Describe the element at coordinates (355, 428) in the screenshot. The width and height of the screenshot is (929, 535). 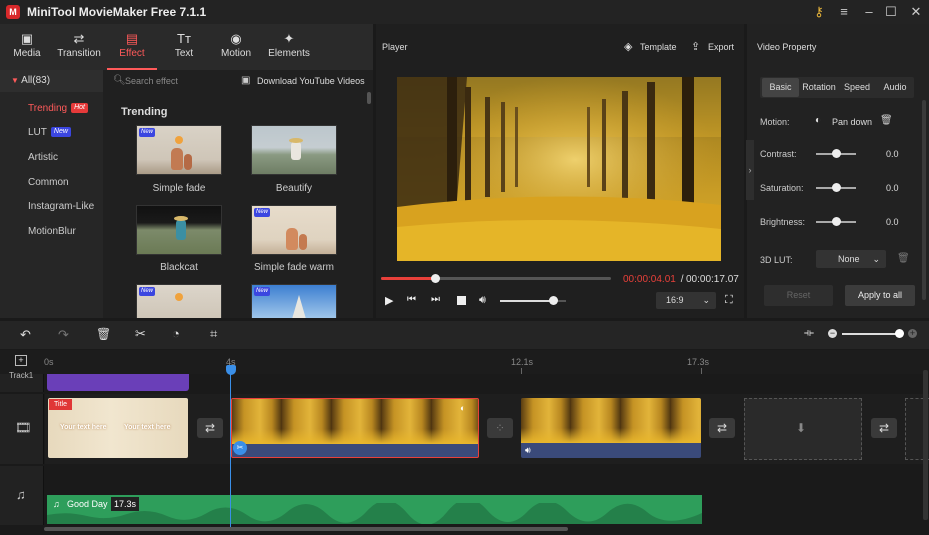
I see `video-clip-selected: ◐` at that location.